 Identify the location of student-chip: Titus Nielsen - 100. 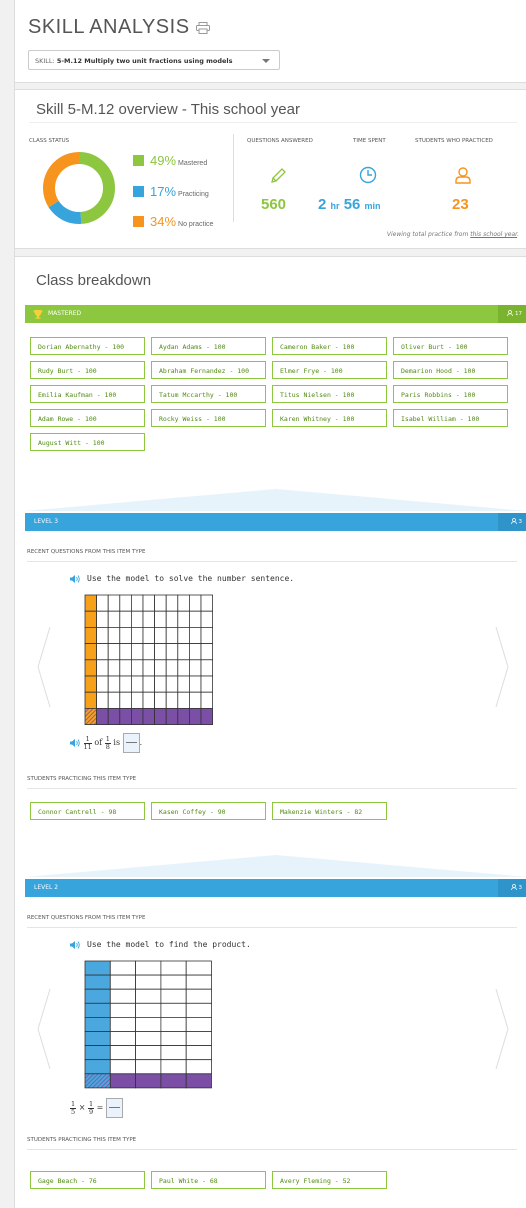
(329, 394).